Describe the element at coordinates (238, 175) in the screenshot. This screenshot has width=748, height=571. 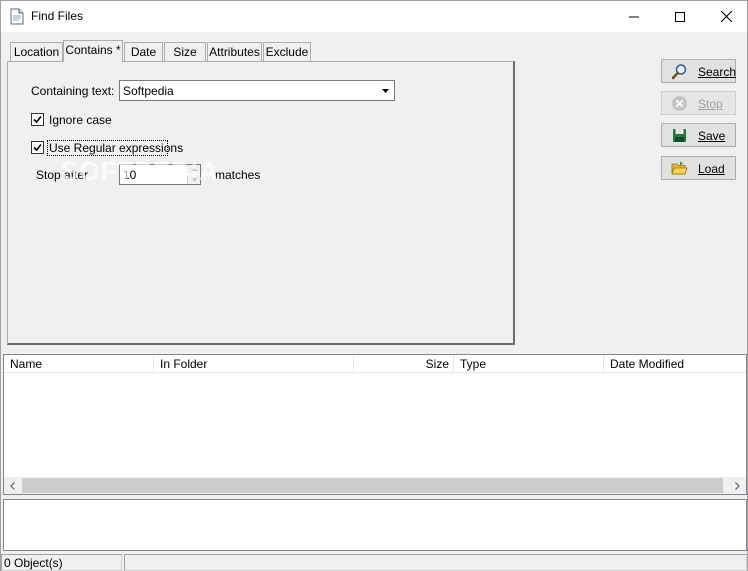
I see `matches-label: matches` at that location.